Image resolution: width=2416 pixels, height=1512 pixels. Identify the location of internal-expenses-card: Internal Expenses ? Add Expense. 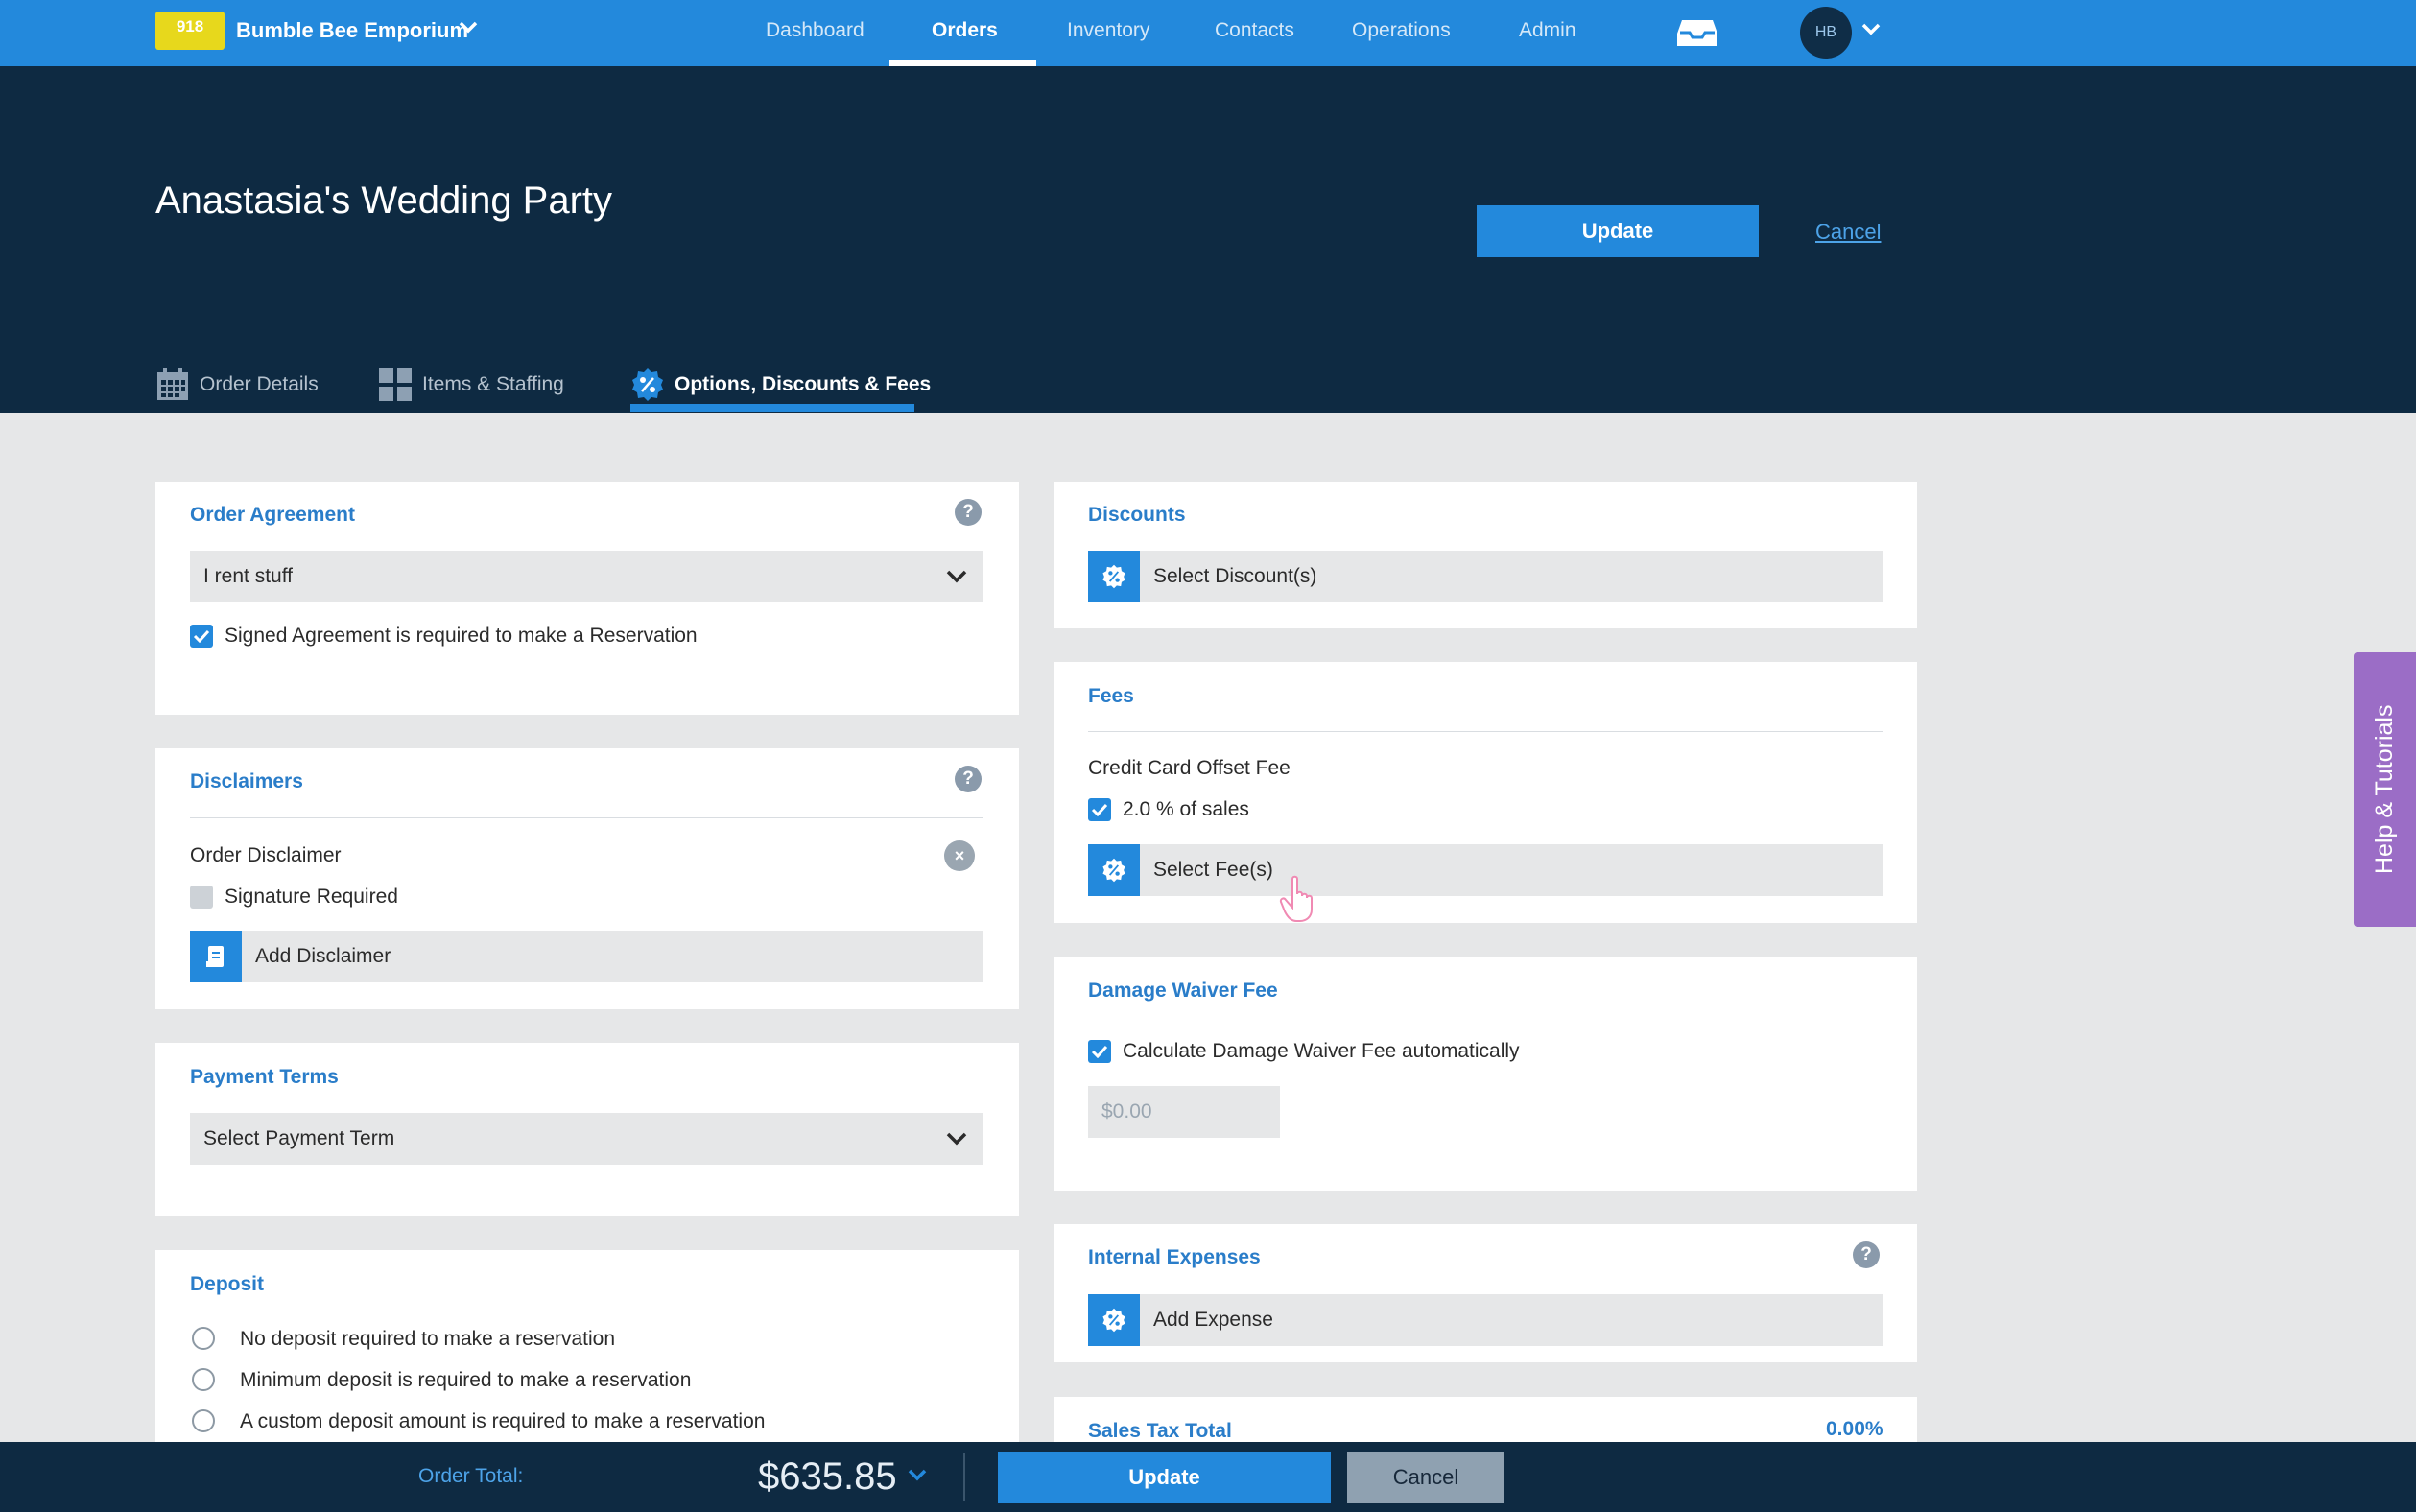
(1485, 1293).